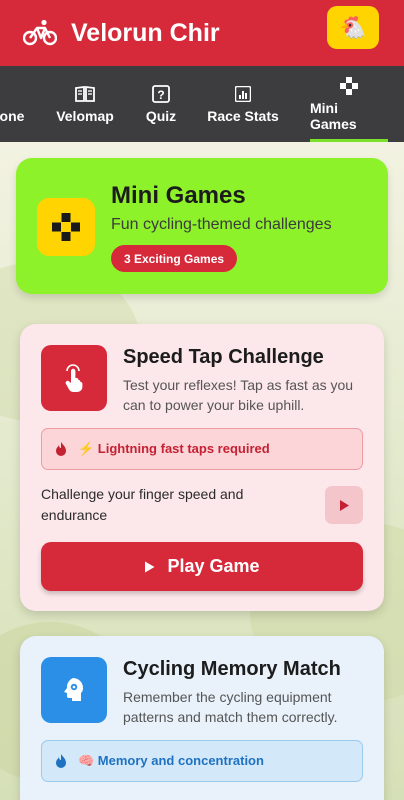 Image resolution: width=404 pixels, height=800 pixels. Describe the element at coordinates (174, 258) in the screenshot. I see `games-count-badge: 3 Exciting Games` at that location.